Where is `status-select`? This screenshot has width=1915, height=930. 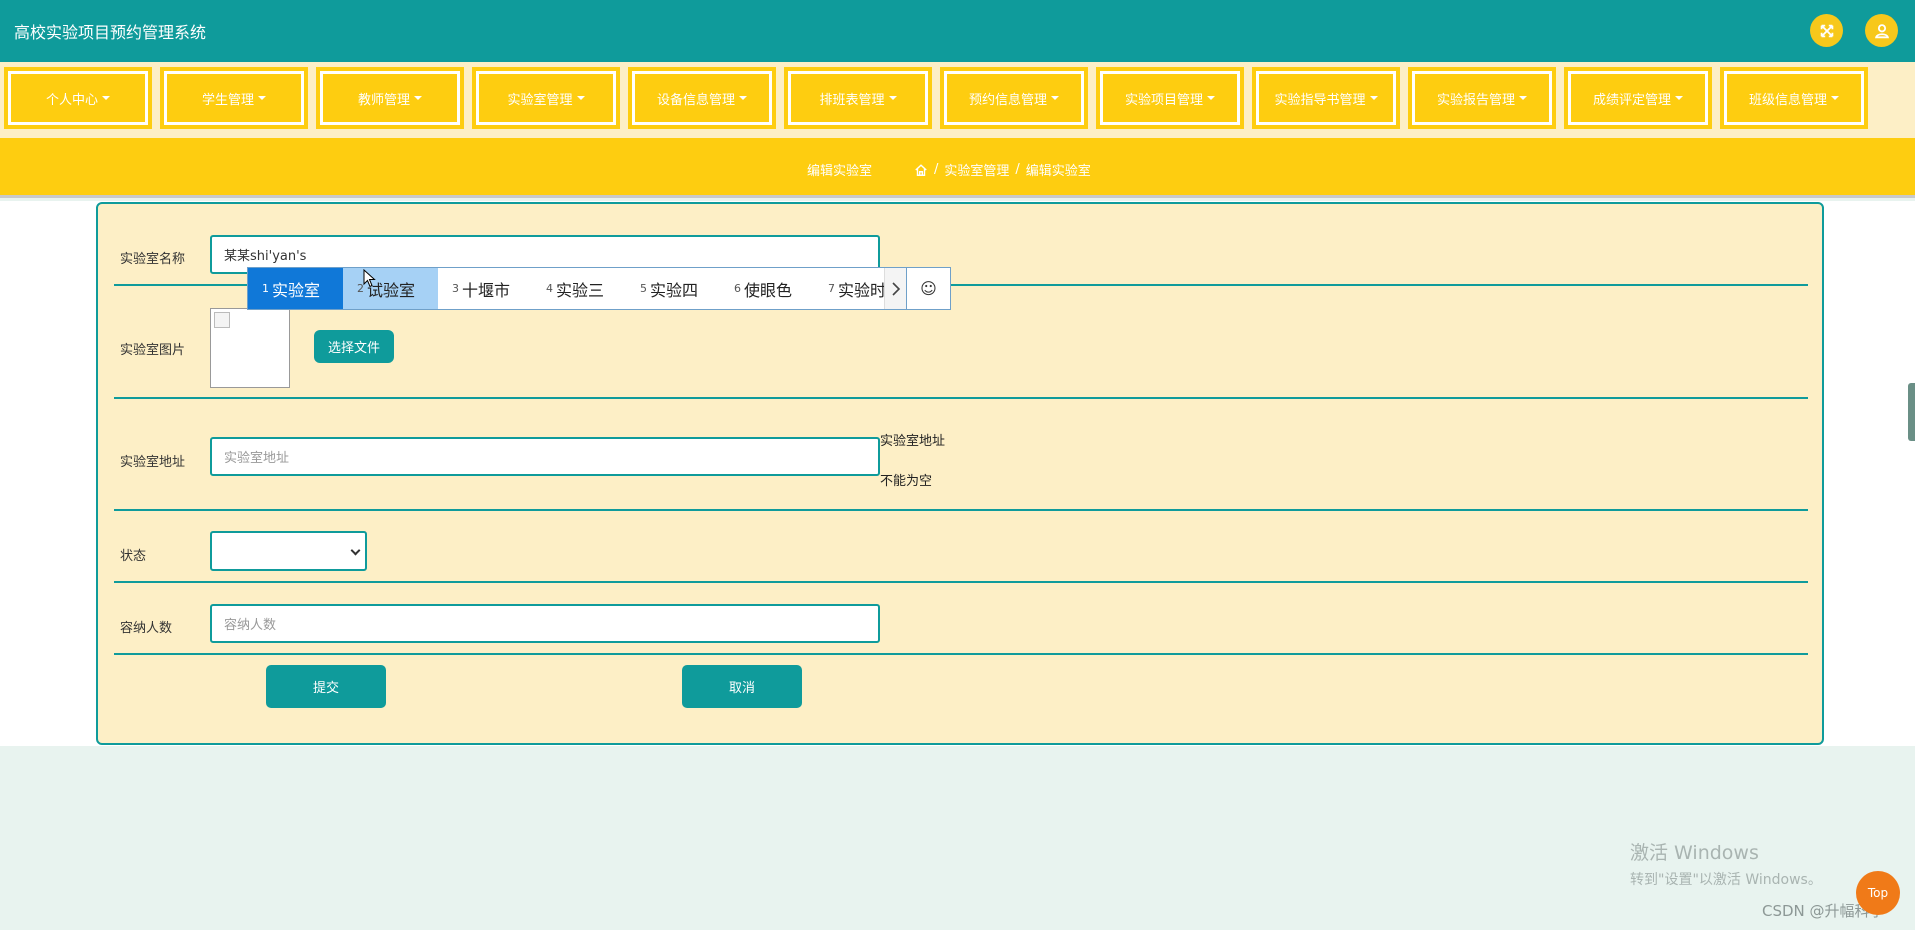
status-select is located at coordinates (288, 551).